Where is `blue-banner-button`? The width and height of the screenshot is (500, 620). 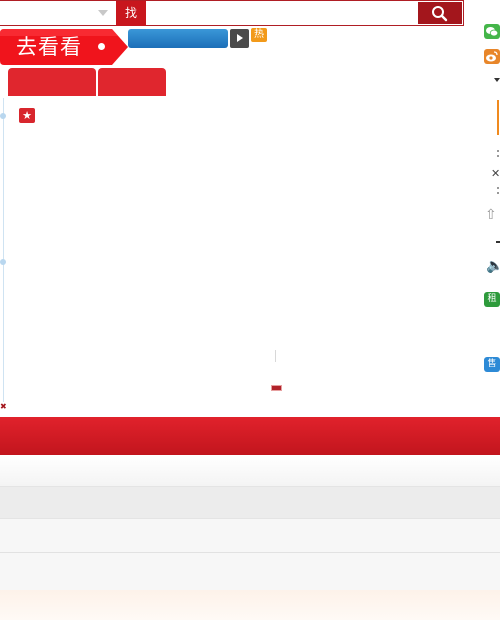 blue-banner-button is located at coordinates (178, 38).